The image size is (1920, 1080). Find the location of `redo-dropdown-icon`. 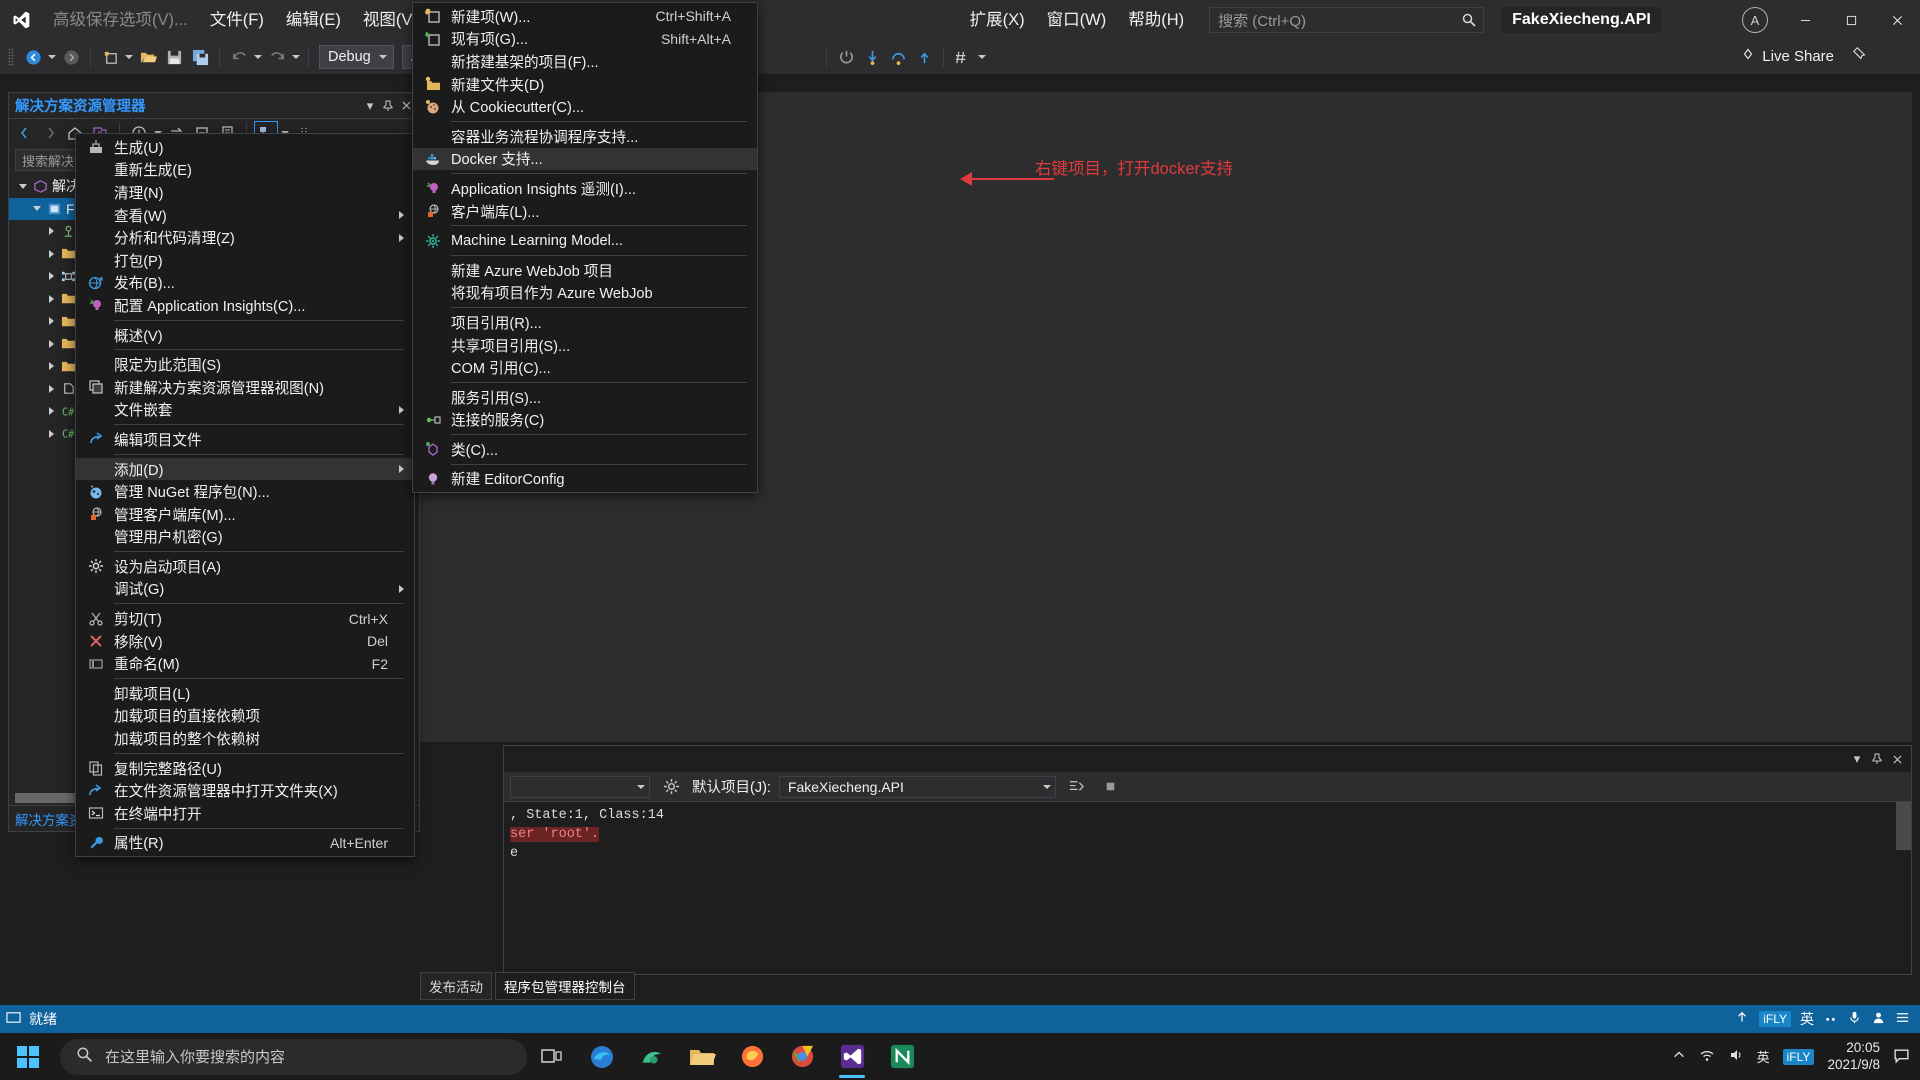

redo-dropdown-icon is located at coordinates (296, 57).